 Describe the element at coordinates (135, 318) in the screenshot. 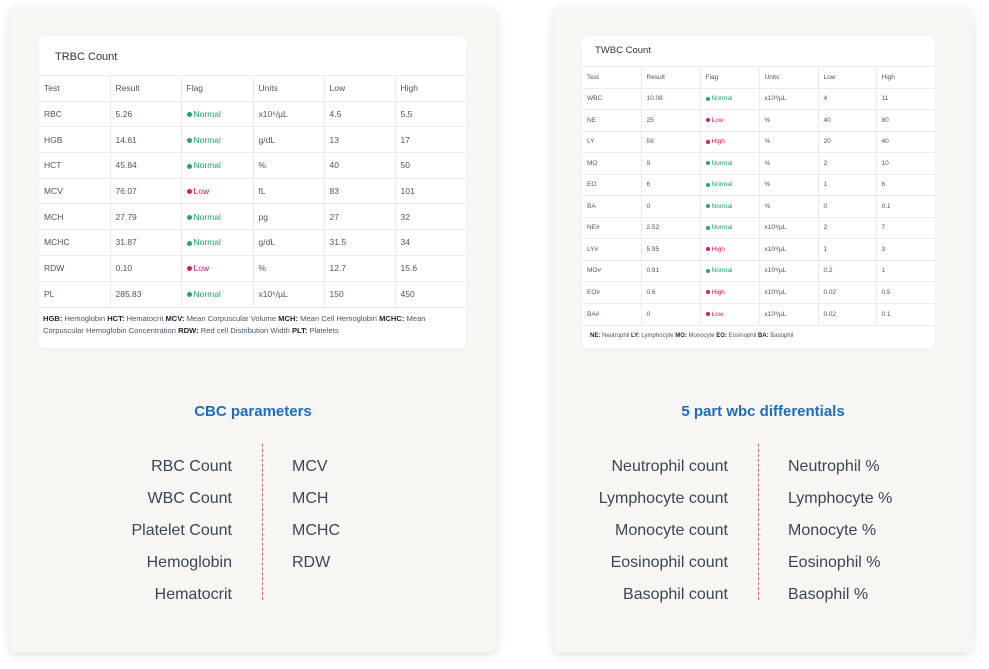

I see `legend-item: HCT: Hematocrit` at that location.